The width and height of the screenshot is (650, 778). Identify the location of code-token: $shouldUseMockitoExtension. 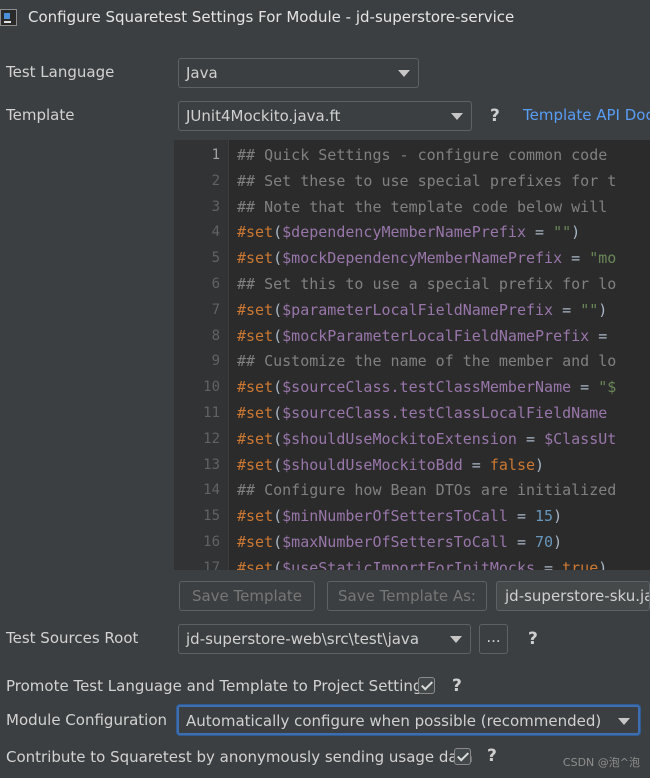
(399, 438).